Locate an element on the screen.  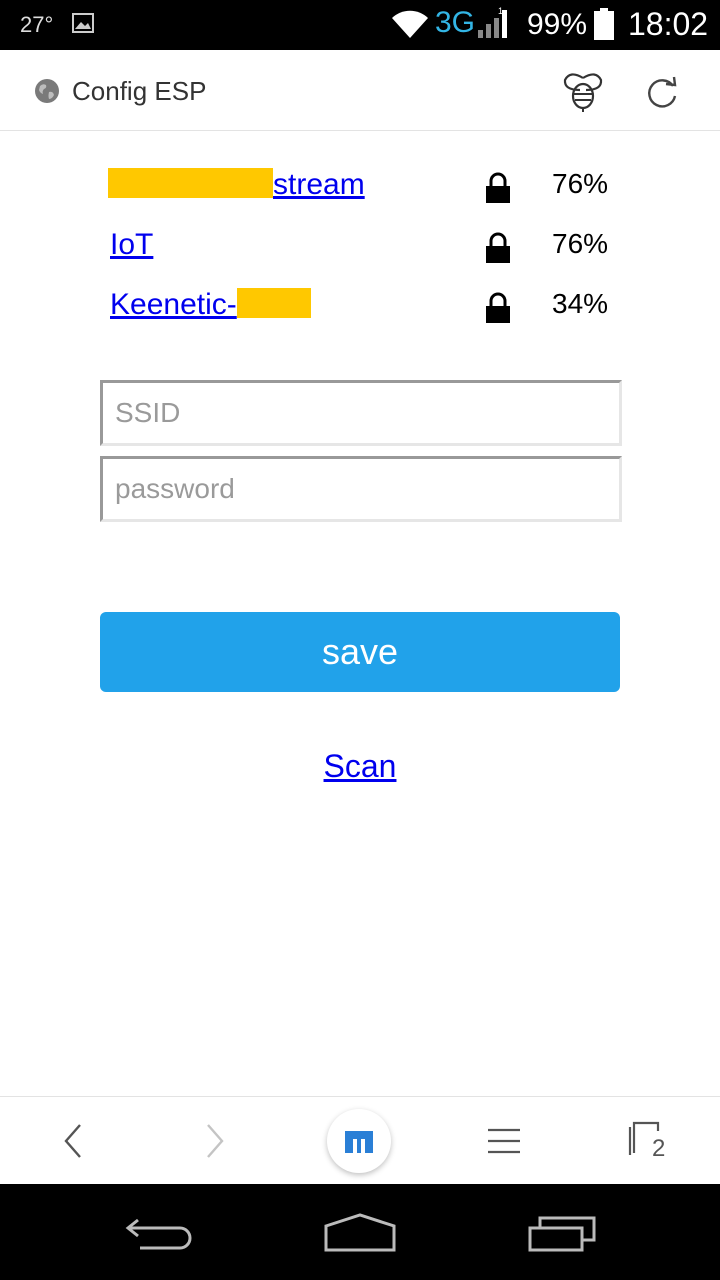
tabs-button: 2 is located at coordinates (650, 1142).